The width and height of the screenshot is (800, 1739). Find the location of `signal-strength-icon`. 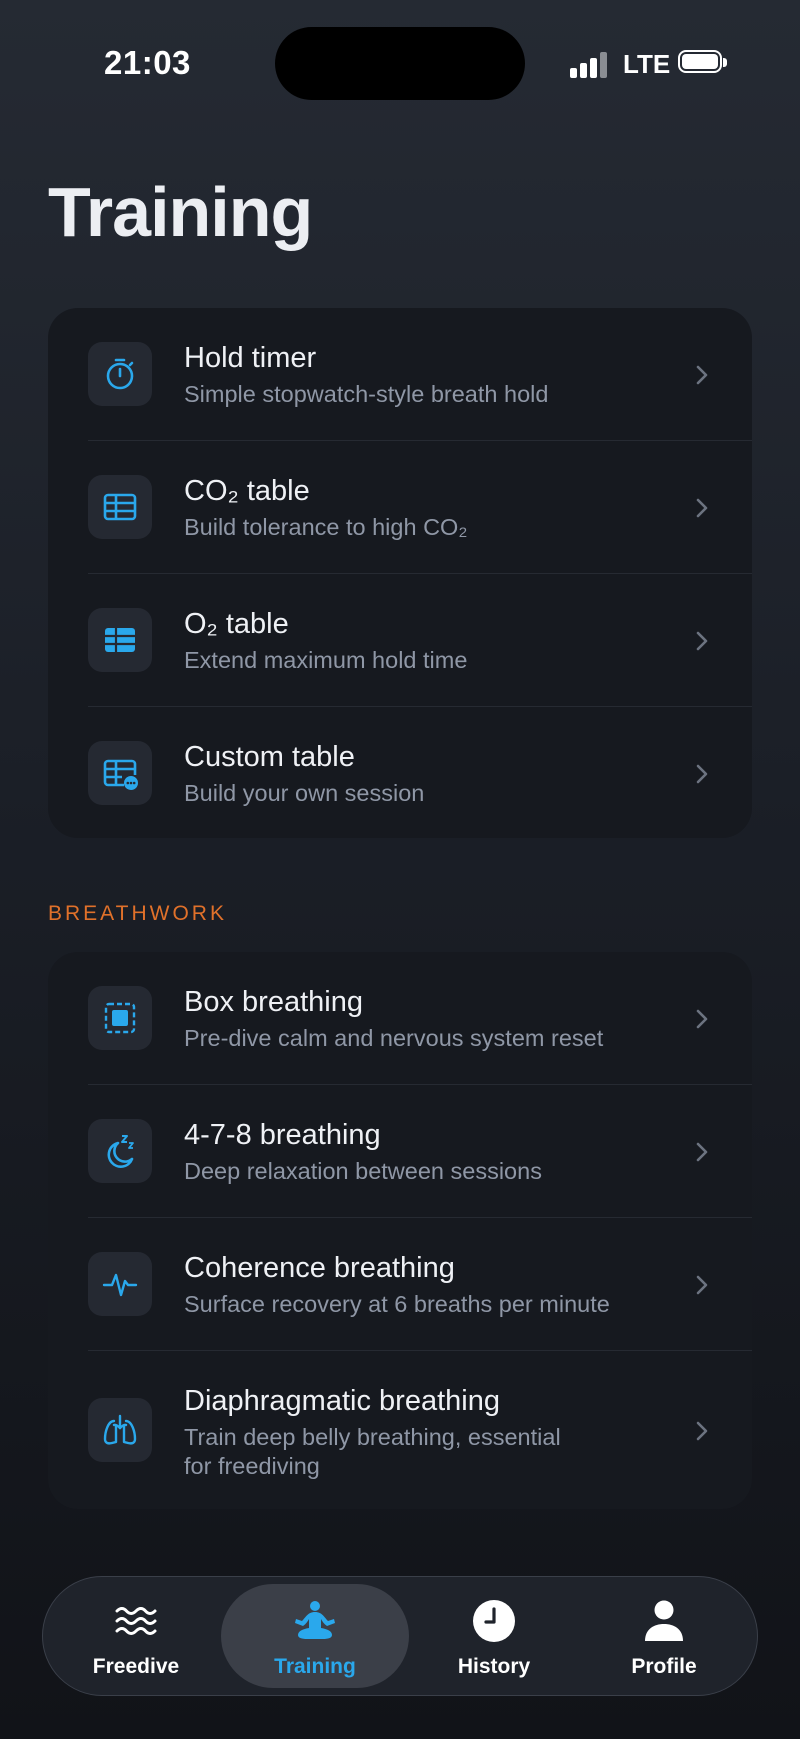

signal-strength-icon is located at coordinates (590, 65).